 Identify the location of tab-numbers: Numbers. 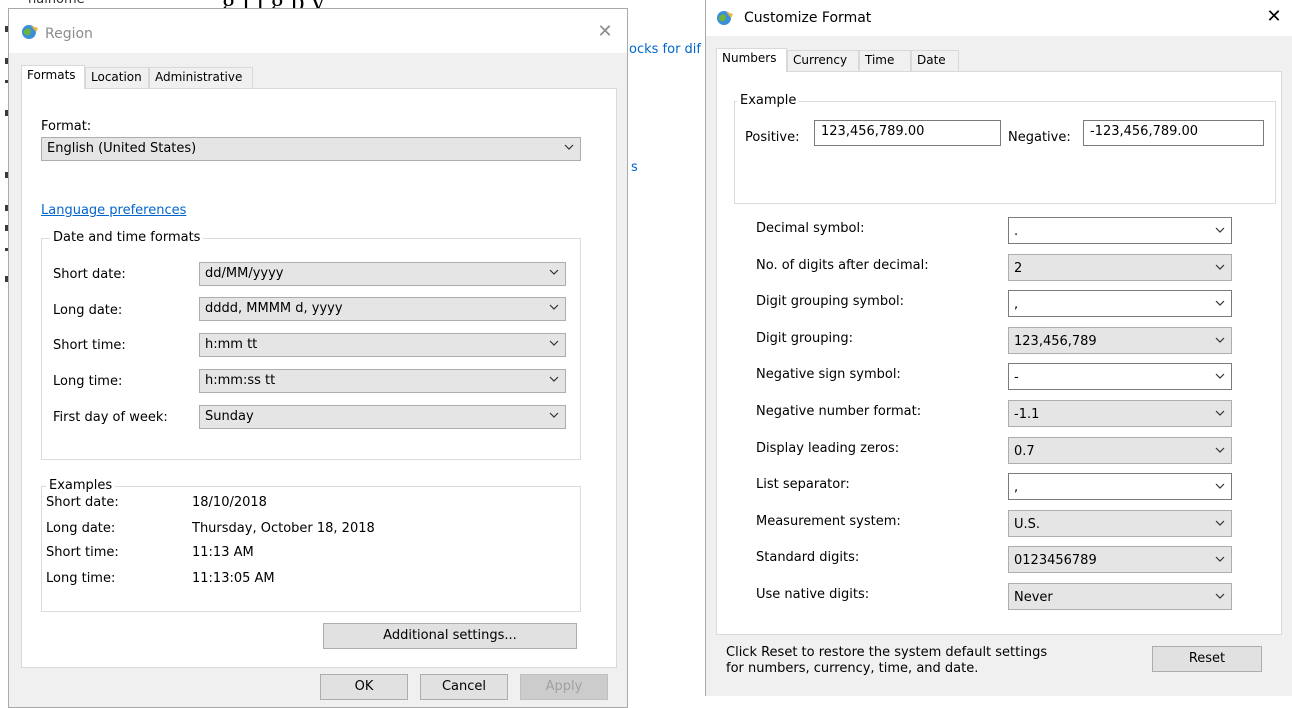
(751, 60).